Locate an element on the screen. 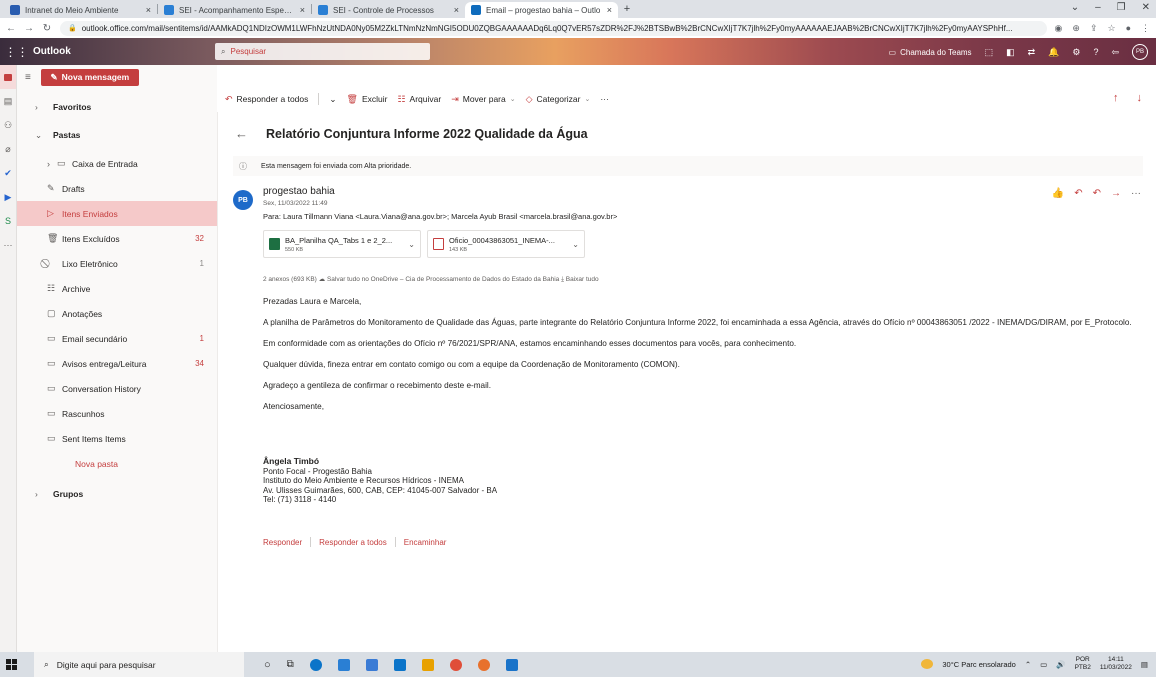 This screenshot has width=1156, height=677. folder-deleted-items: 🗑 Itens Excluídos 32 is located at coordinates (117, 238).